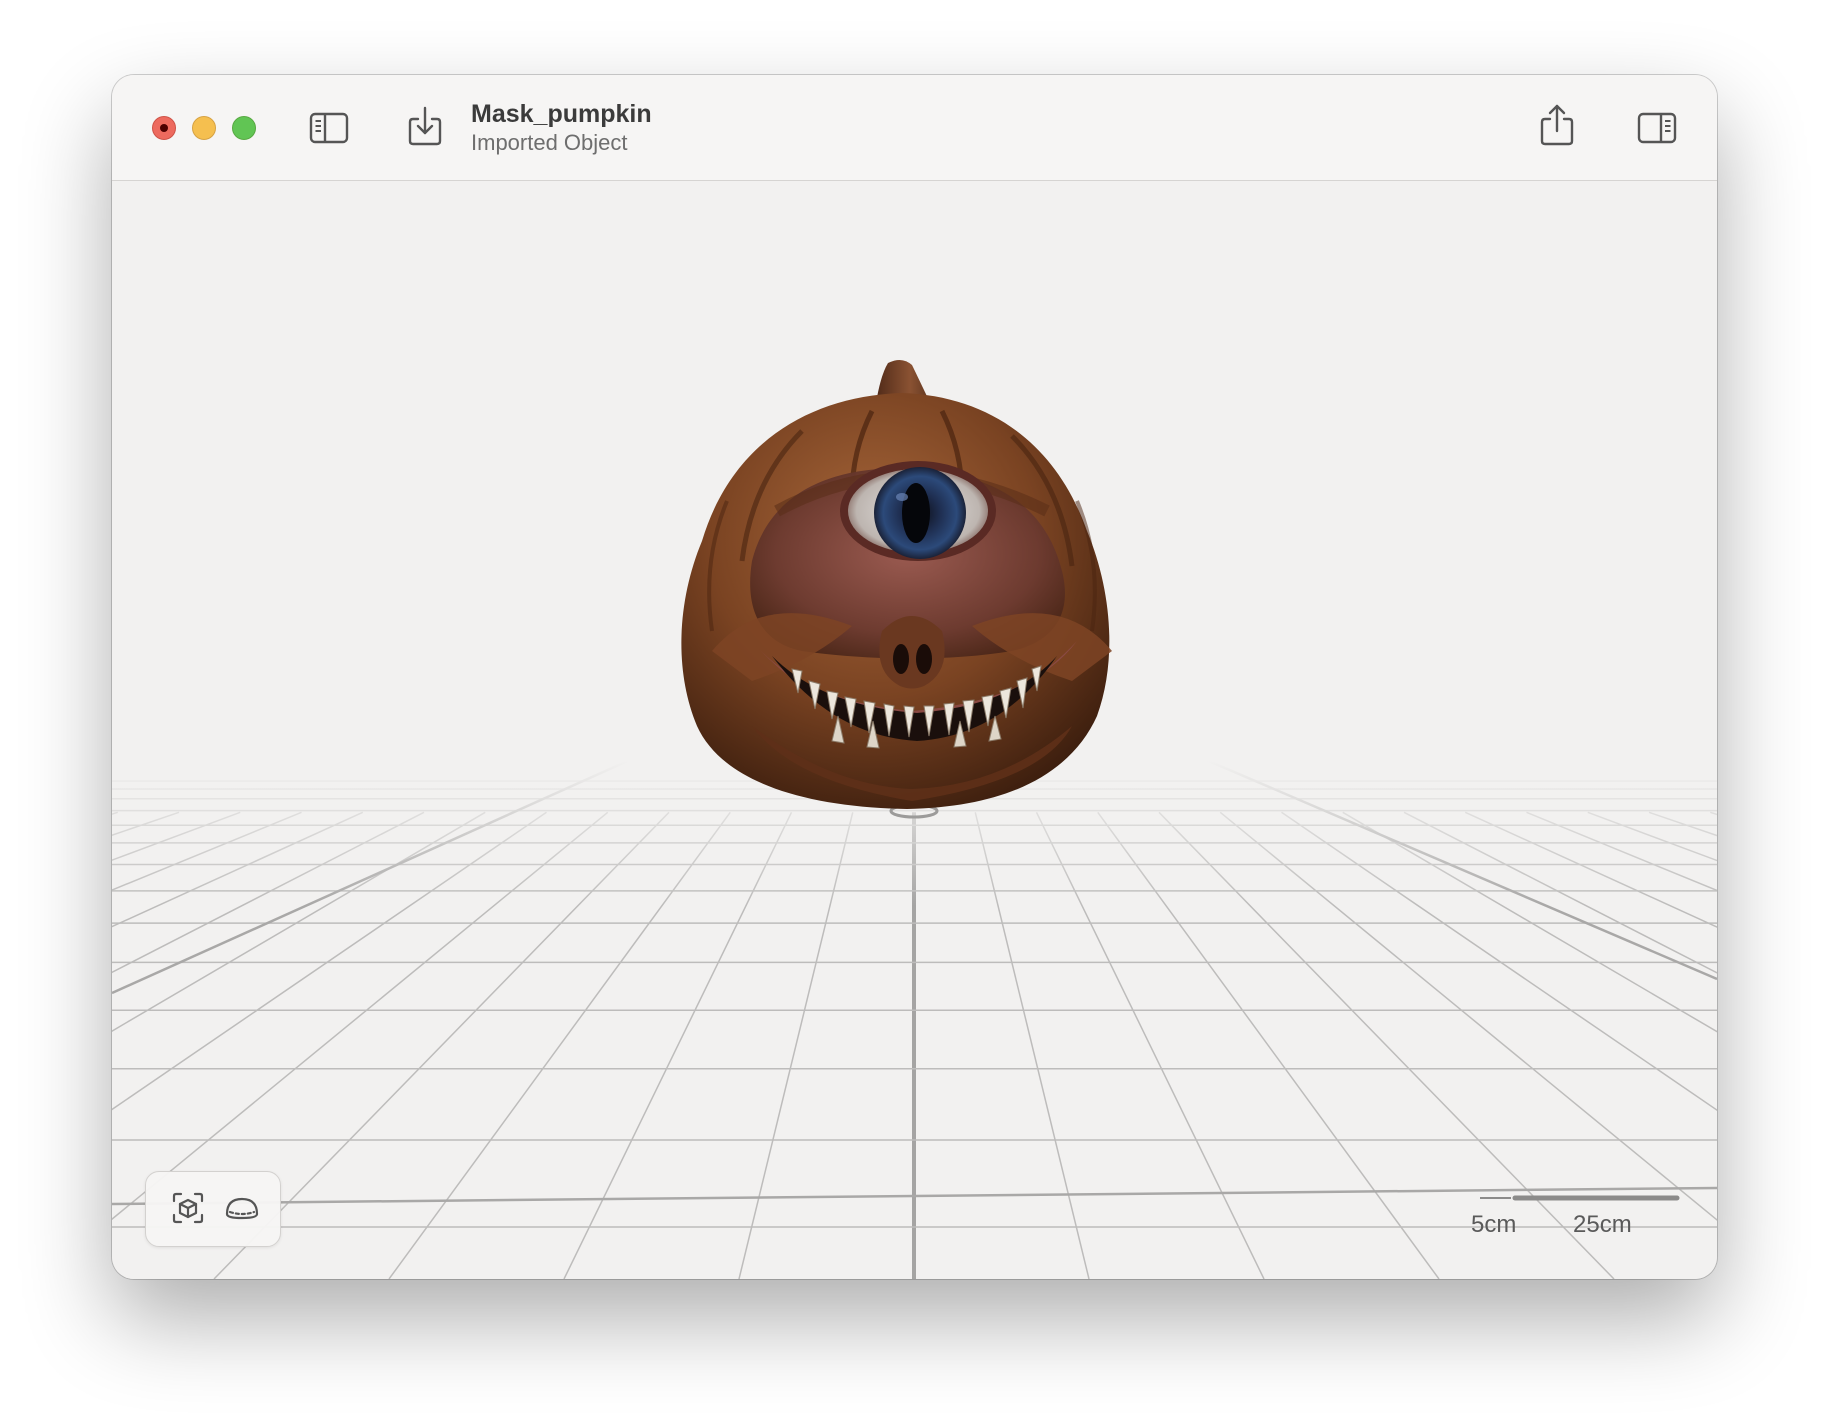 The image size is (1824, 1424). I want to click on title-bar: Mask_pumpkin Imported Object, so click(914, 128).